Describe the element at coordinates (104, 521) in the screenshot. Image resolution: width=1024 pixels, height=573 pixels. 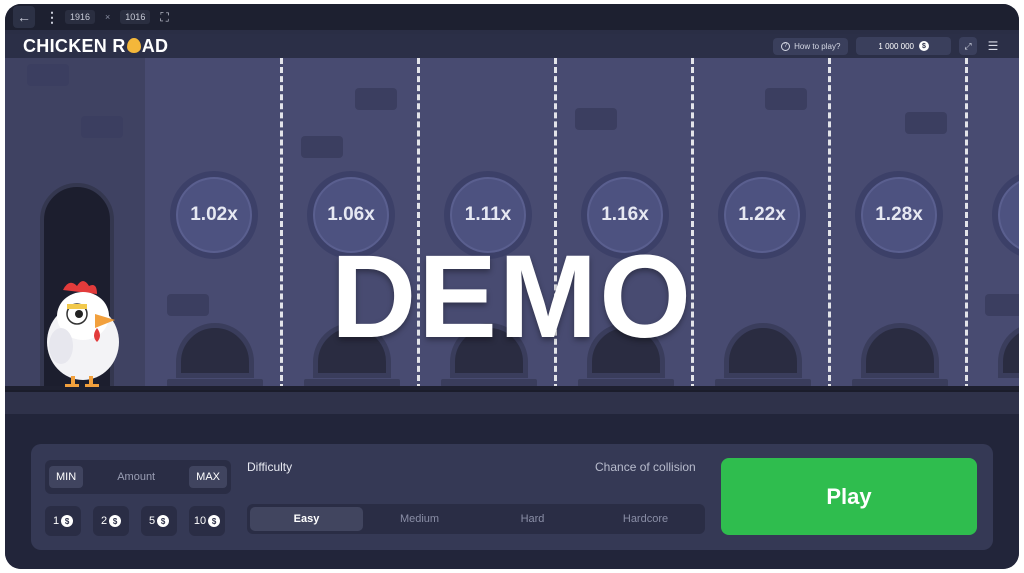
I see `chip-value: 2` at that location.